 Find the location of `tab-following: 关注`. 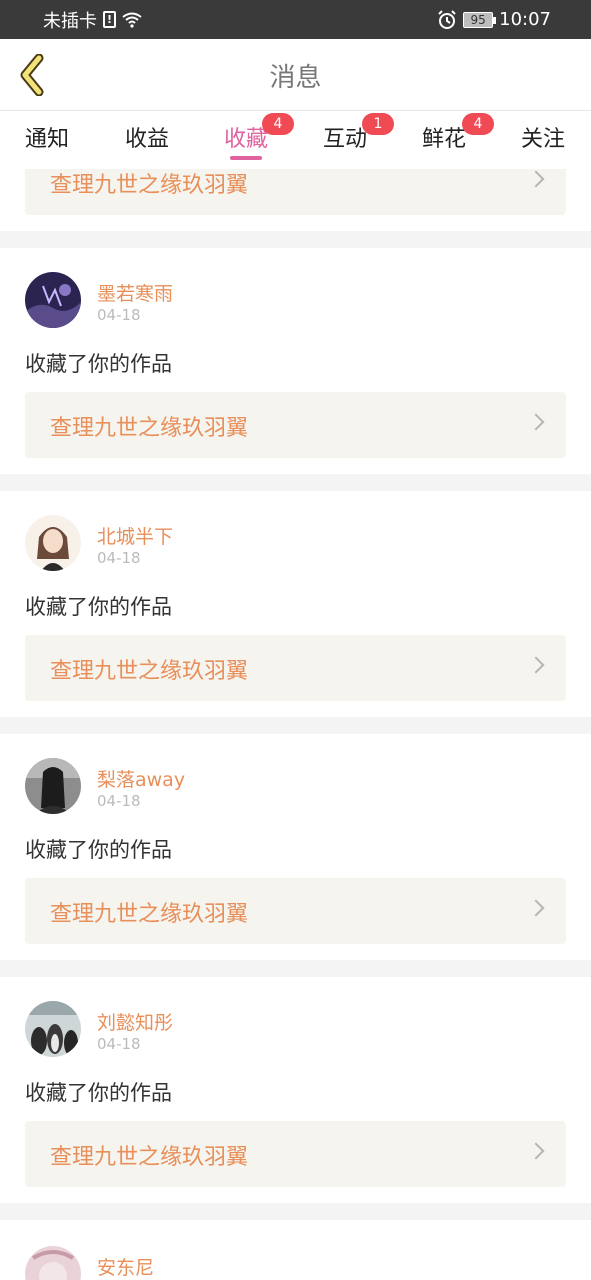

tab-following: 关注 is located at coordinates (543, 137).